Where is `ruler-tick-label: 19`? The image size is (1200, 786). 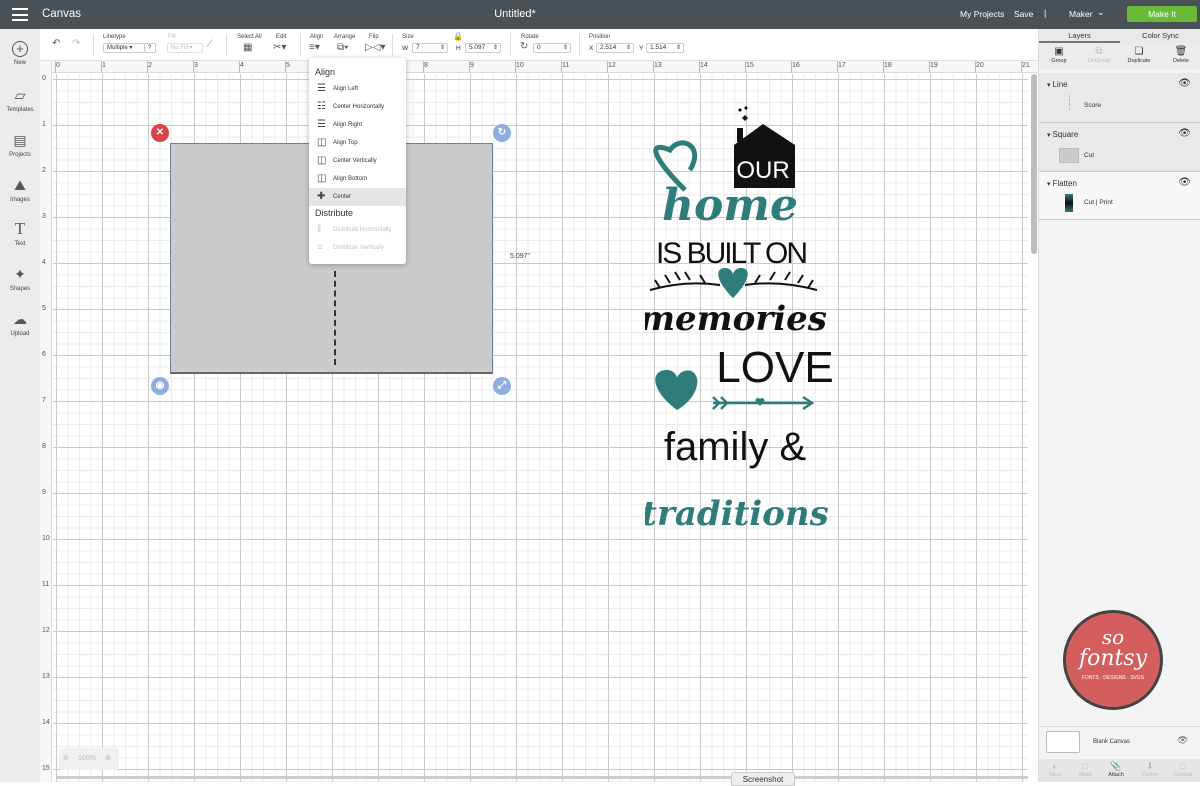
ruler-tick-label: 19 is located at coordinates (934, 65).